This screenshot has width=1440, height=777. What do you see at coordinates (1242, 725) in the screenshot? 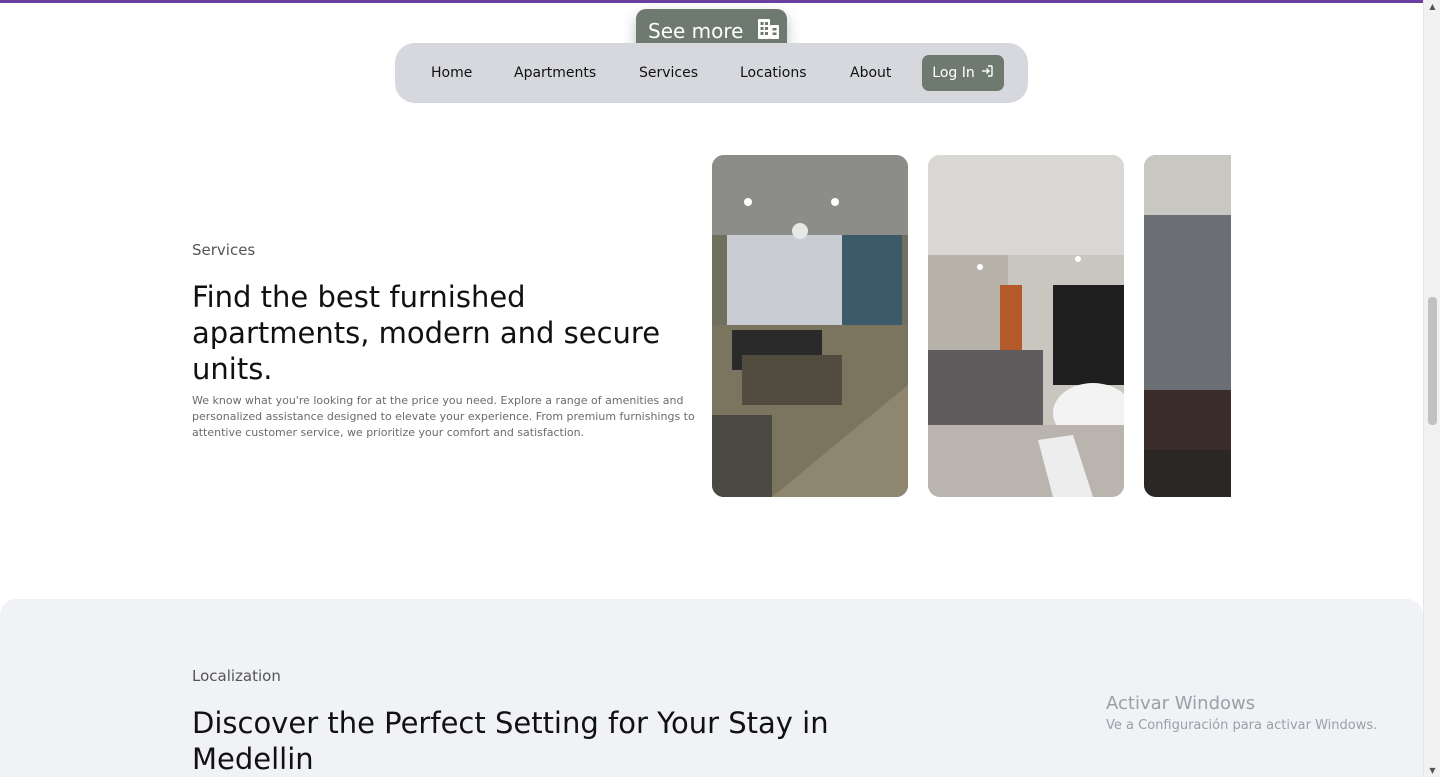
I see `watermark-subtitle: Ve a Configuración para activar Windows.` at bounding box center [1242, 725].